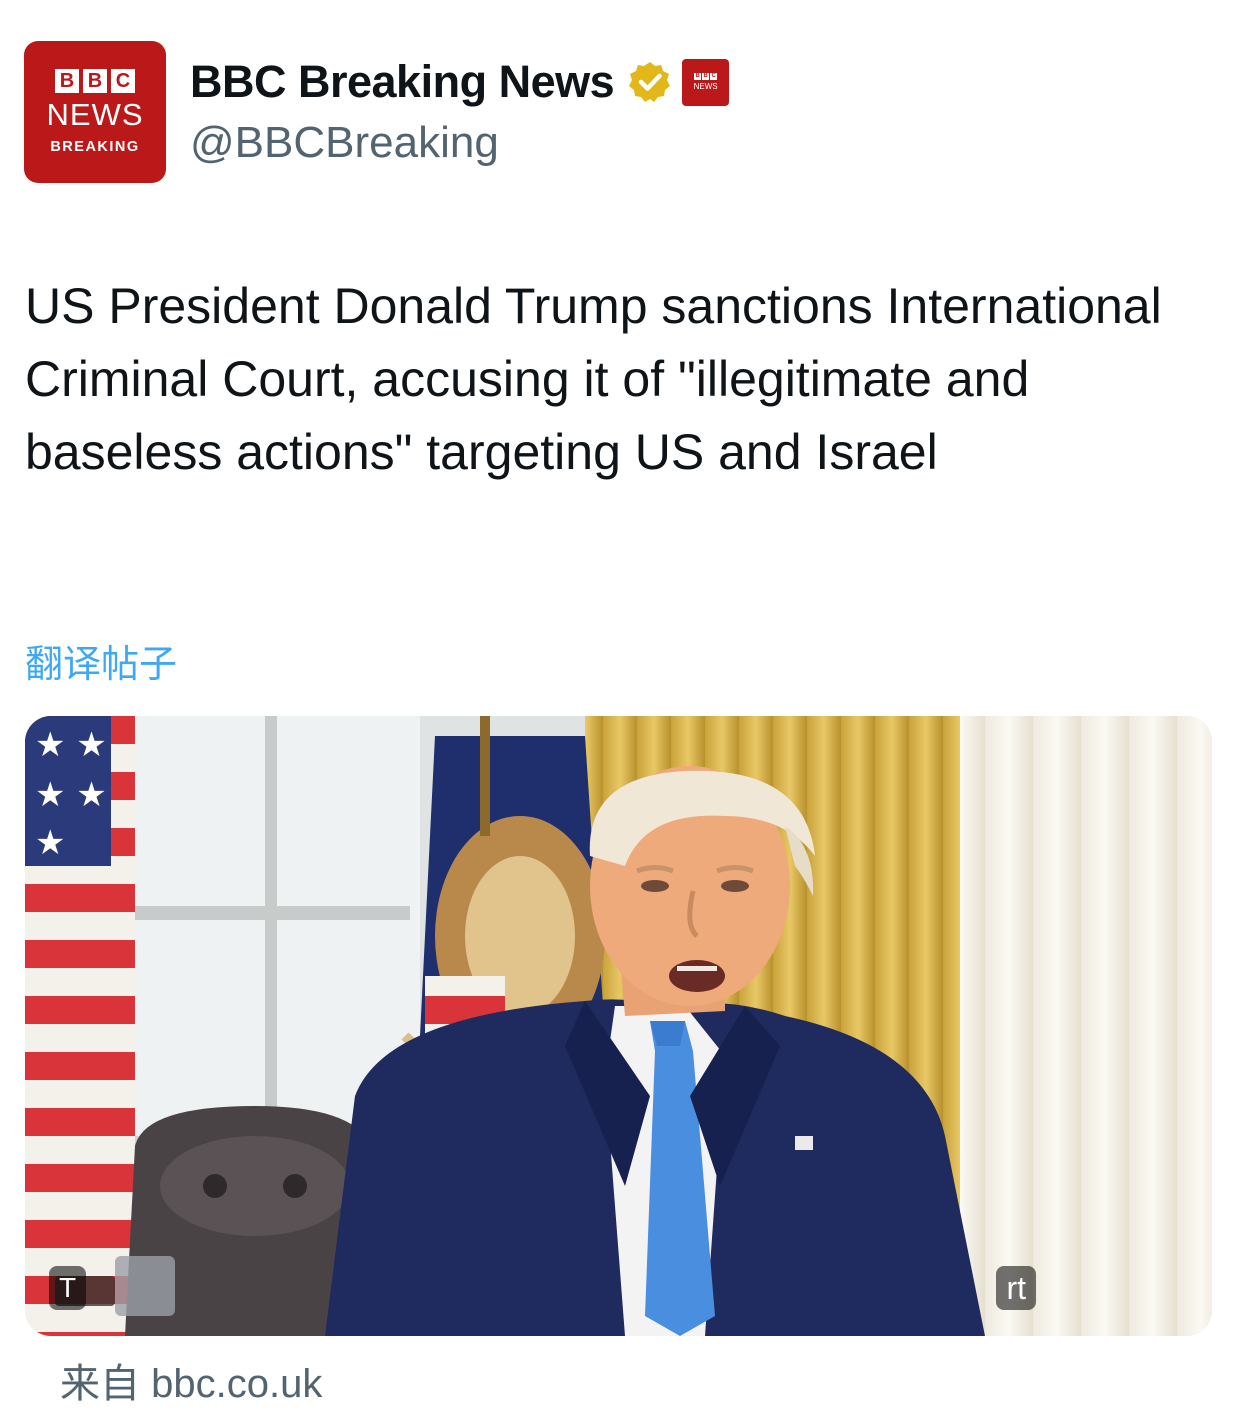 This screenshot has width=1237, height=1414. I want to click on bbc-affiliate-icon: B B C NEWS, so click(706, 82).